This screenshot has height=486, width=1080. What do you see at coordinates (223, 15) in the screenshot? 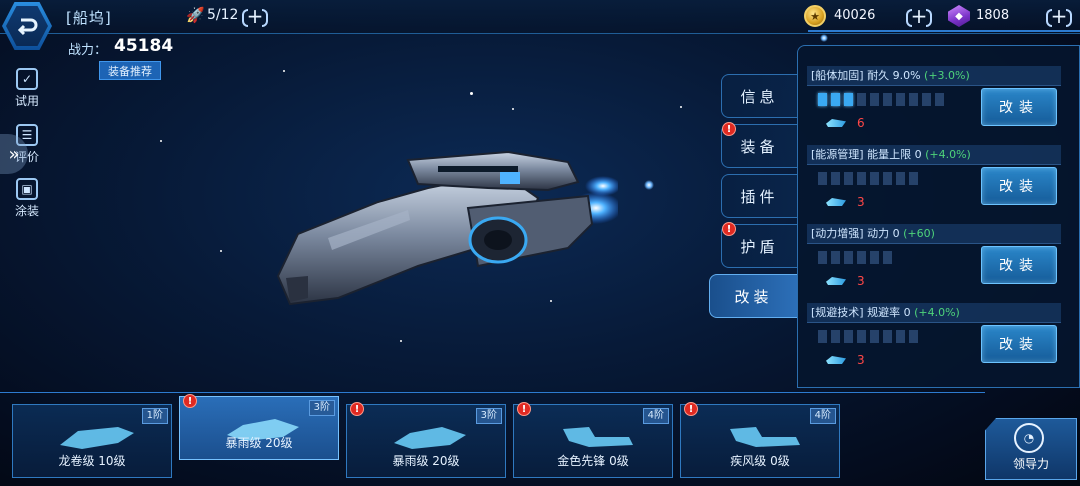
I see `ship-capacity: 5/12` at bounding box center [223, 15].